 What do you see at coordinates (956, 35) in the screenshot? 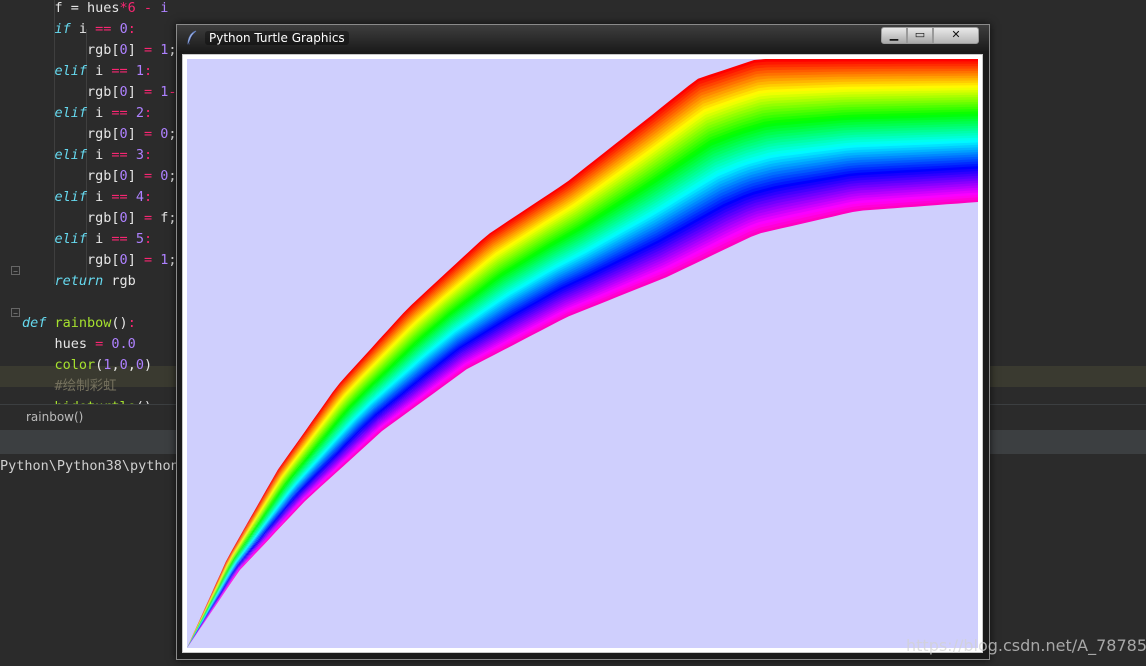
I see `close-button: ✕` at bounding box center [956, 35].